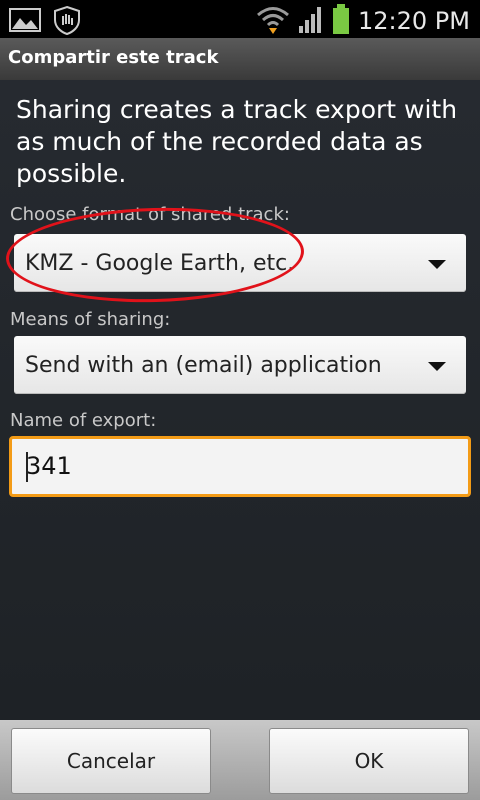  Describe the element at coordinates (414, 21) in the screenshot. I see `status-clock: 12:20 PM` at that location.